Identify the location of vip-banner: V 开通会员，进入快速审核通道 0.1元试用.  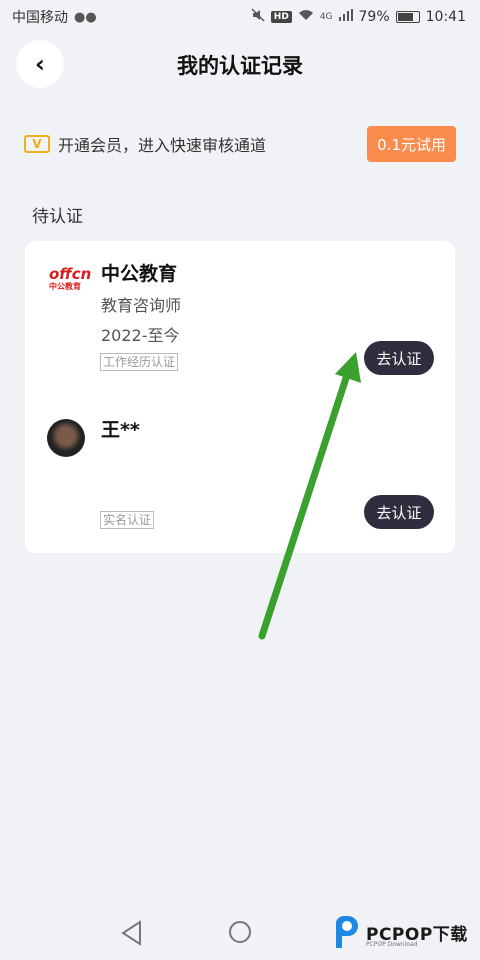
(240, 144).